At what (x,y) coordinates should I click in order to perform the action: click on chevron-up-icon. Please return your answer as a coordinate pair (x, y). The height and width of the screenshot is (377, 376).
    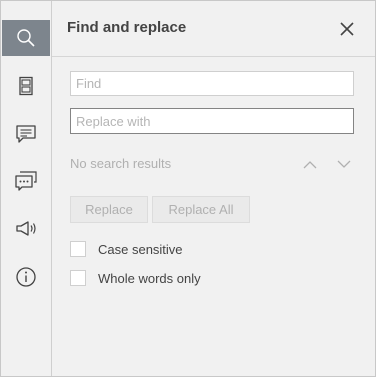
    Looking at the image, I should click on (310, 164).